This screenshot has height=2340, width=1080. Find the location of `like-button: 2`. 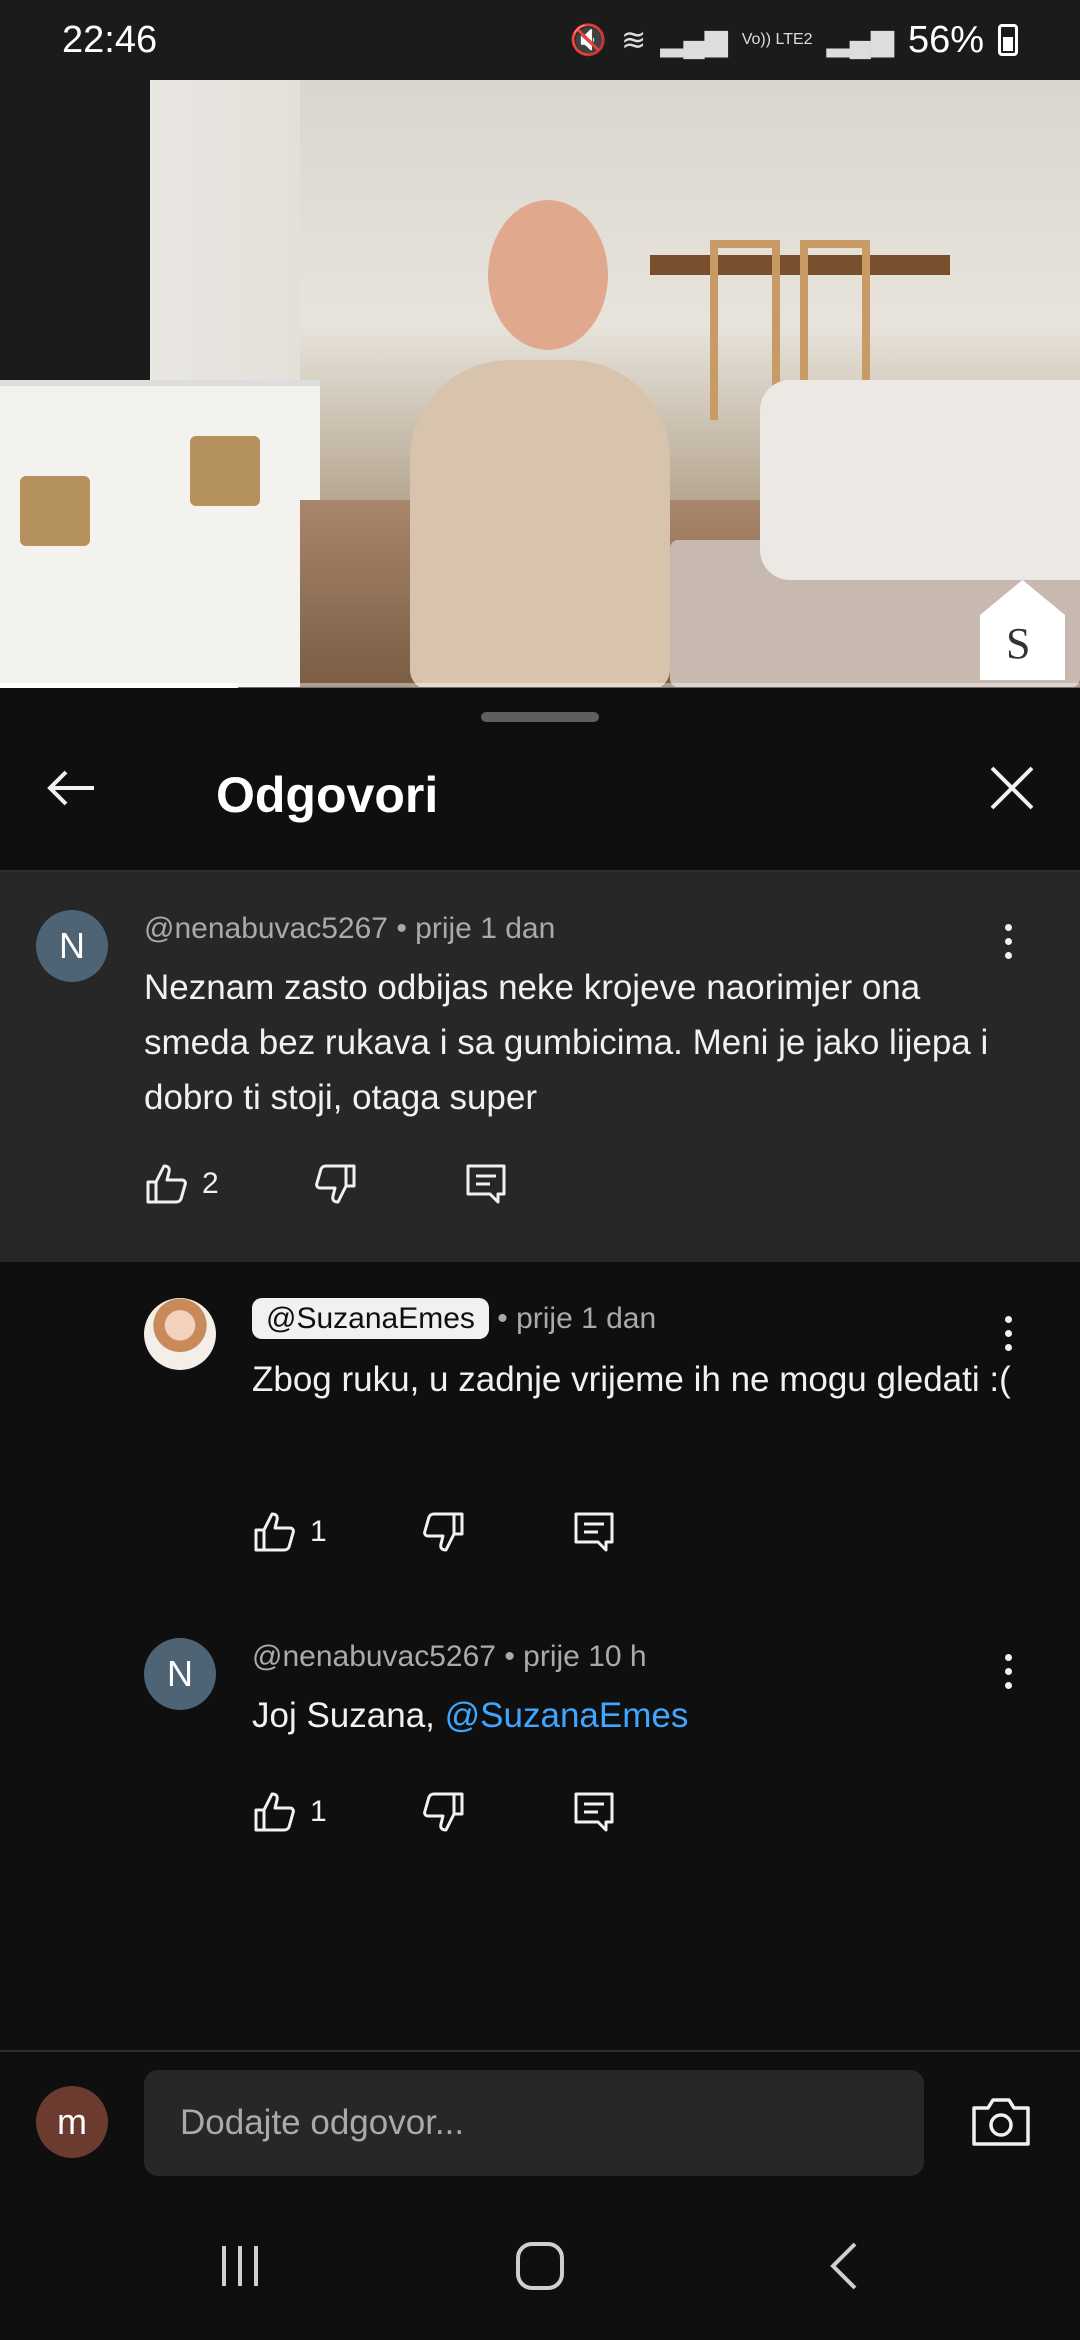

like-button: 2 is located at coordinates (181, 1184).